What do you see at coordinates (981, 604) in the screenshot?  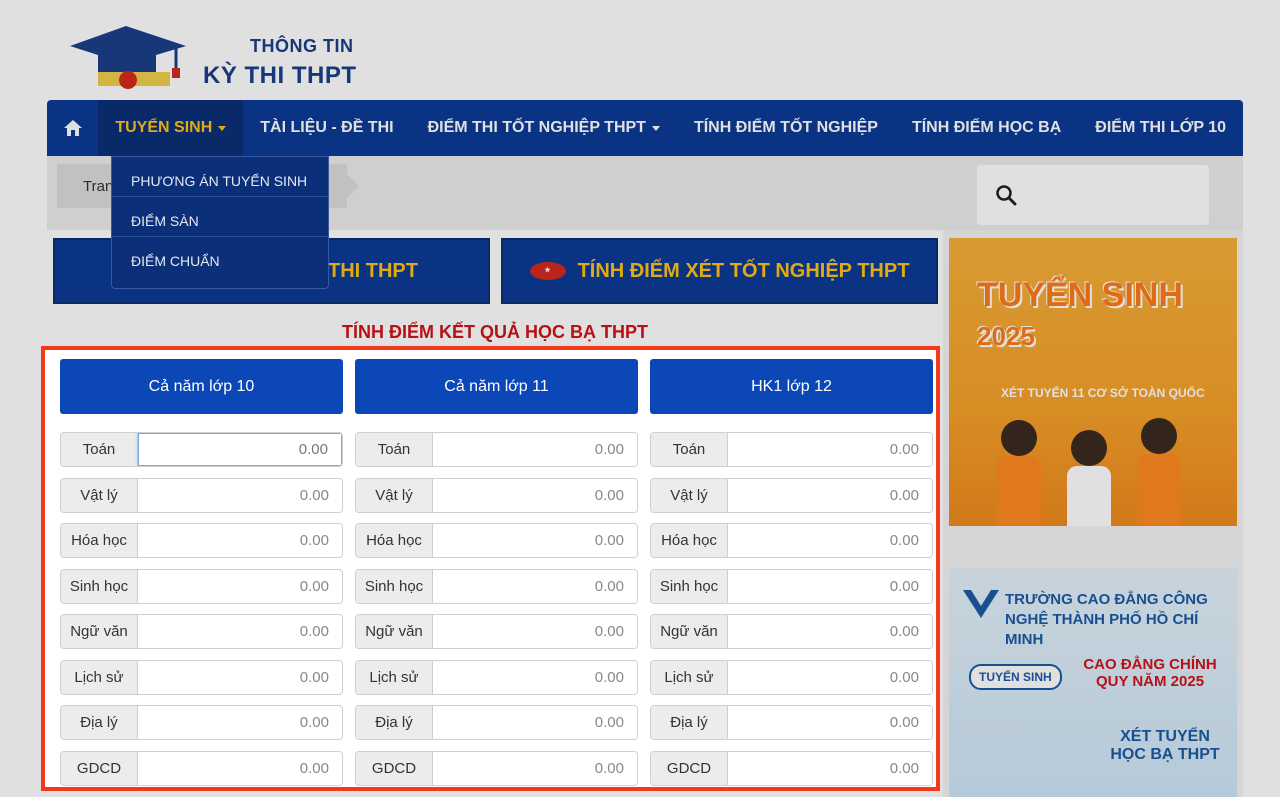 I see `school-logo-icon` at bounding box center [981, 604].